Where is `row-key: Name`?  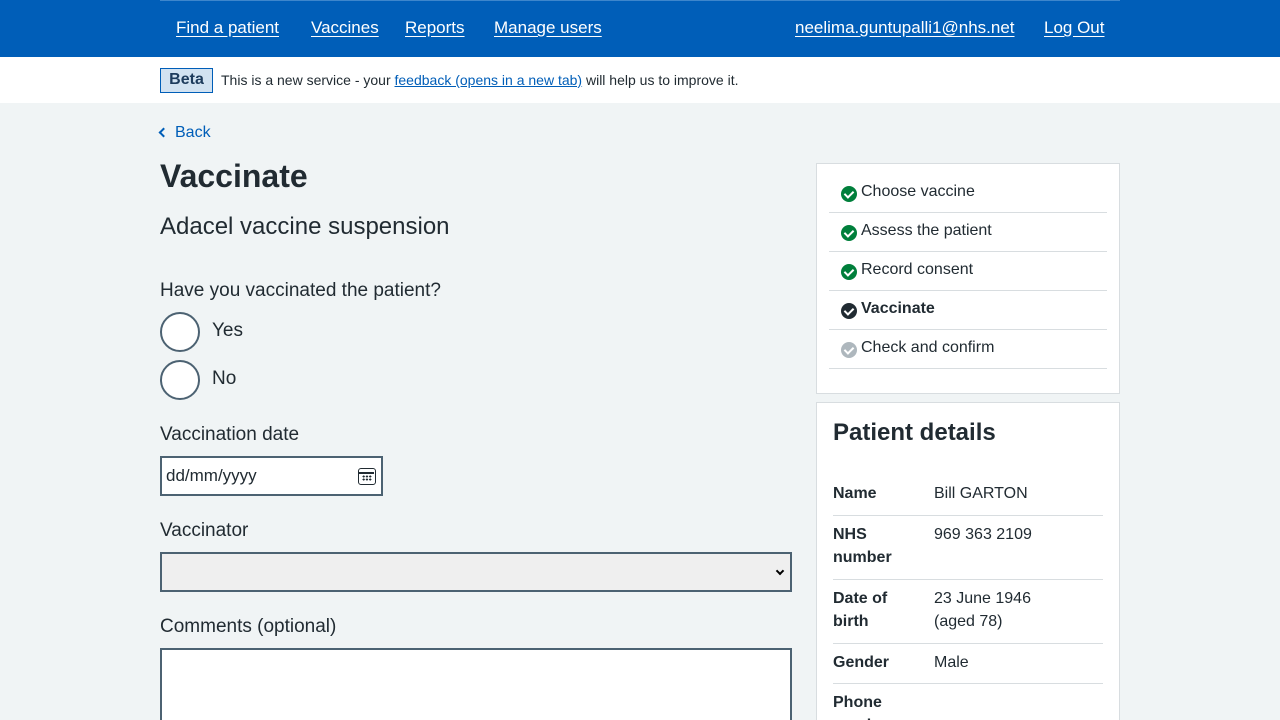 row-key: Name is located at coordinates (855, 493).